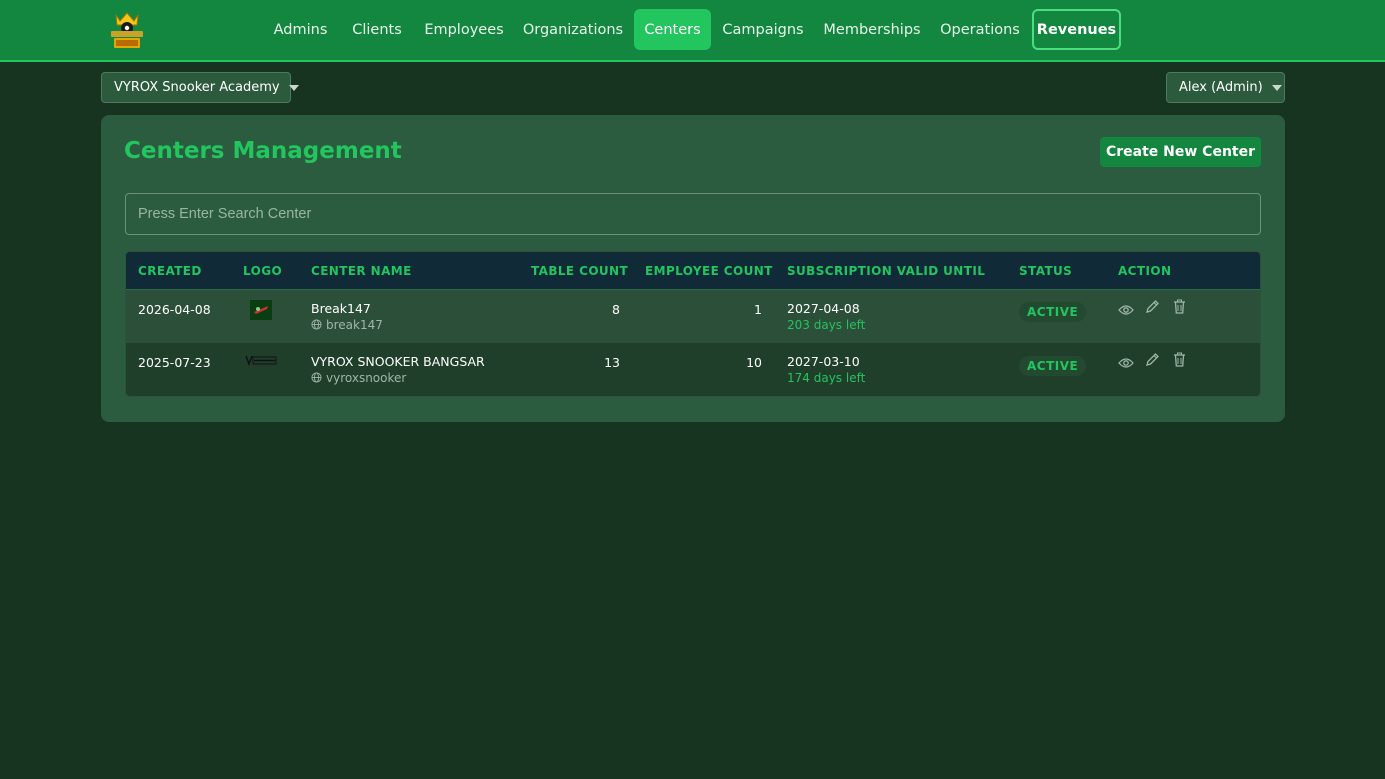  Describe the element at coordinates (1145, 271) in the screenshot. I see `header-action: ACTION` at that location.